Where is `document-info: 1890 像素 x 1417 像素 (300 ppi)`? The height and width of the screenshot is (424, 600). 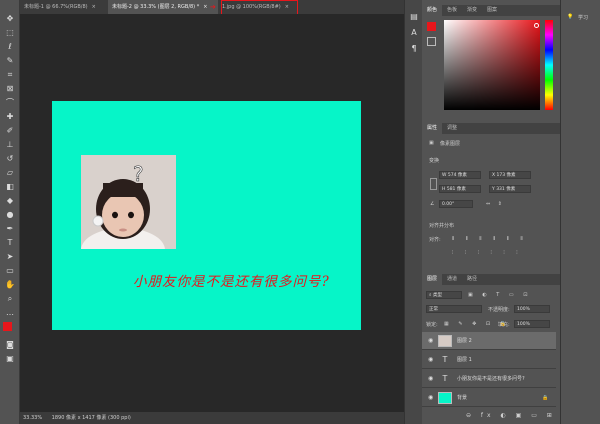 document-info: 1890 像素 x 1417 像素 (300 ppi) is located at coordinates (91, 418).